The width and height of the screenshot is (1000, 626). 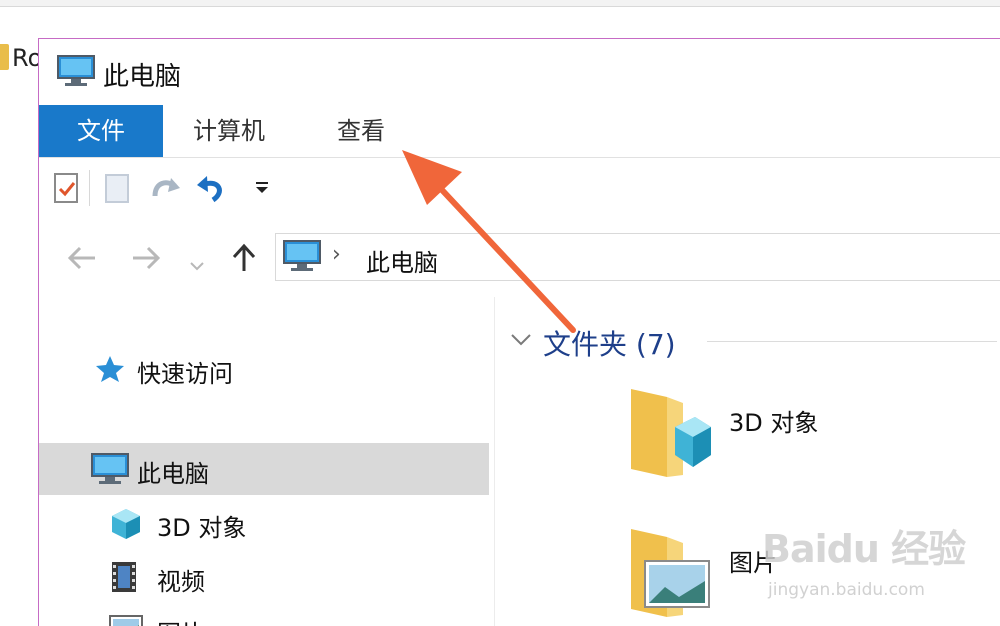 I want to click on breadcrumb-path: 此电脑, so click(x=402, y=260).